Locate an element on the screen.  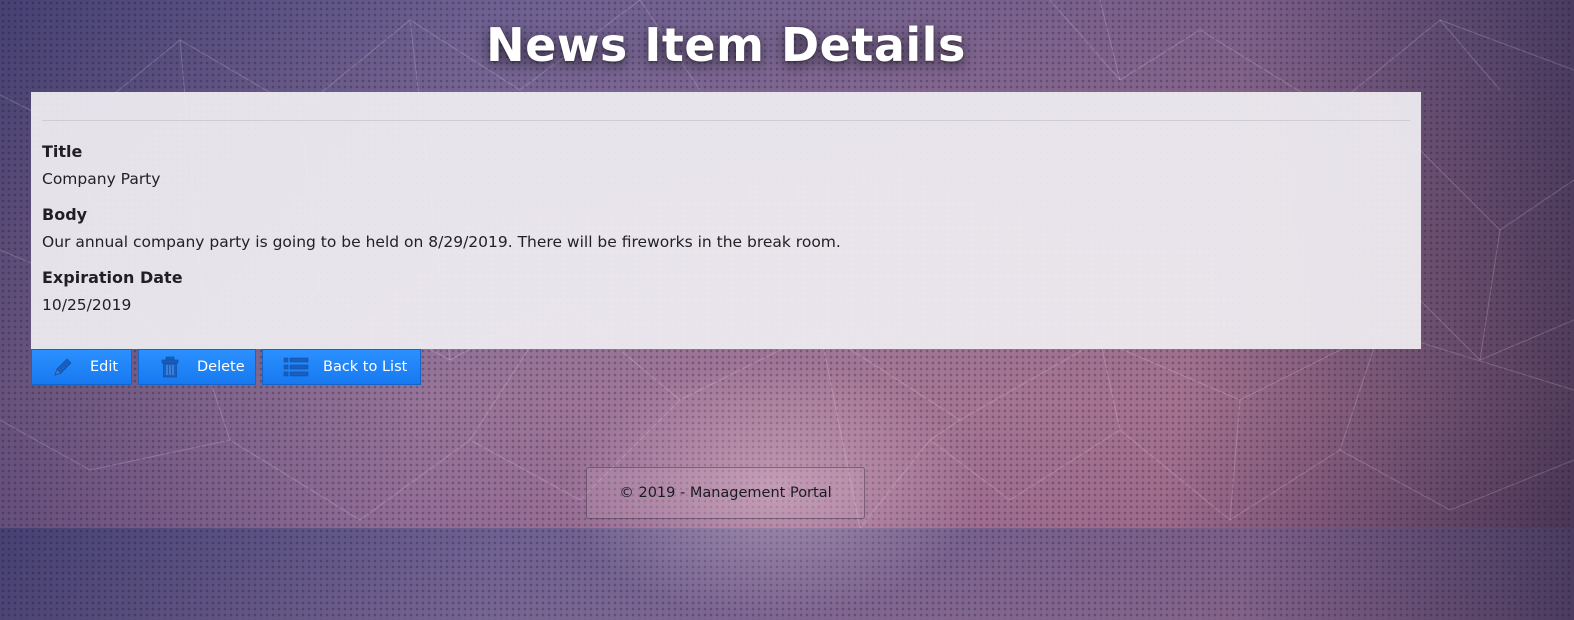
body-label: Body is located at coordinates (65, 214).